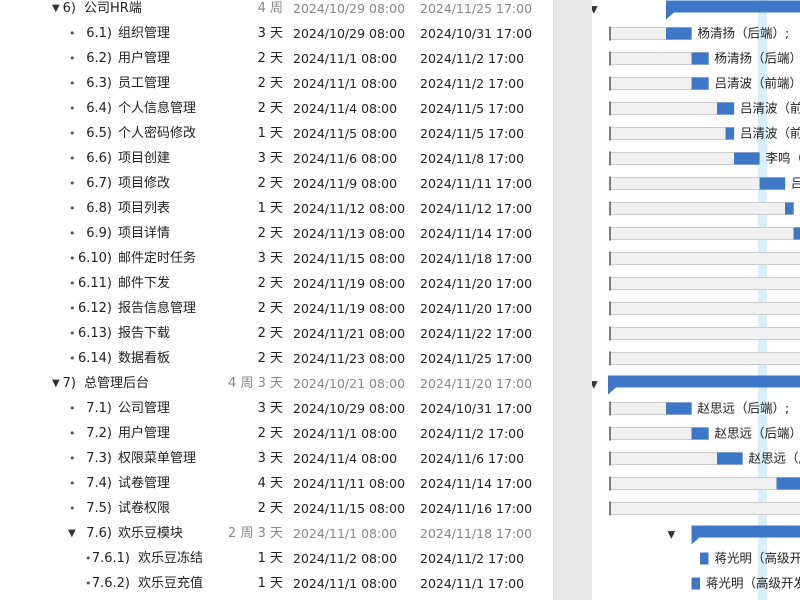 Image resolution: width=800 pixels, height=600 pixels. Describe the element at coordinates (144, 83) in the screenshot. I see `task-name: 员工管理` at that location.